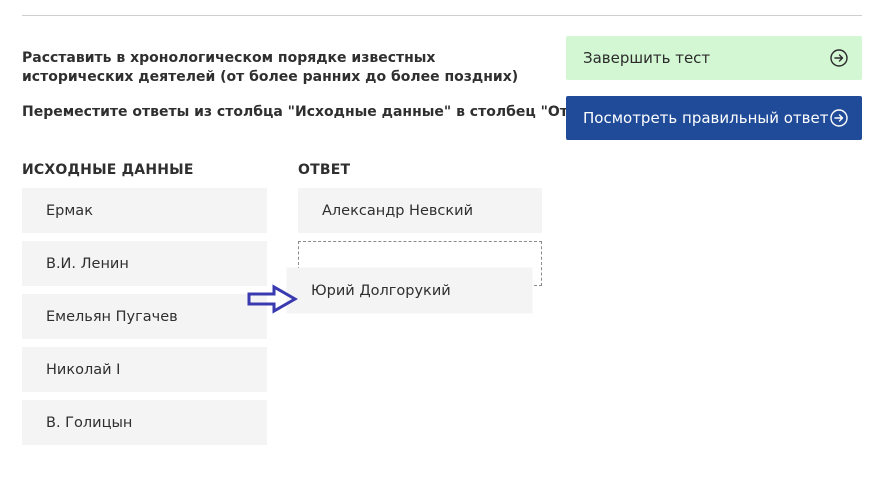  Describe the element at coordinates (706, 118) in the screenshot. I see `show-answer-label: Посмотреть правильный ответ` at that location.